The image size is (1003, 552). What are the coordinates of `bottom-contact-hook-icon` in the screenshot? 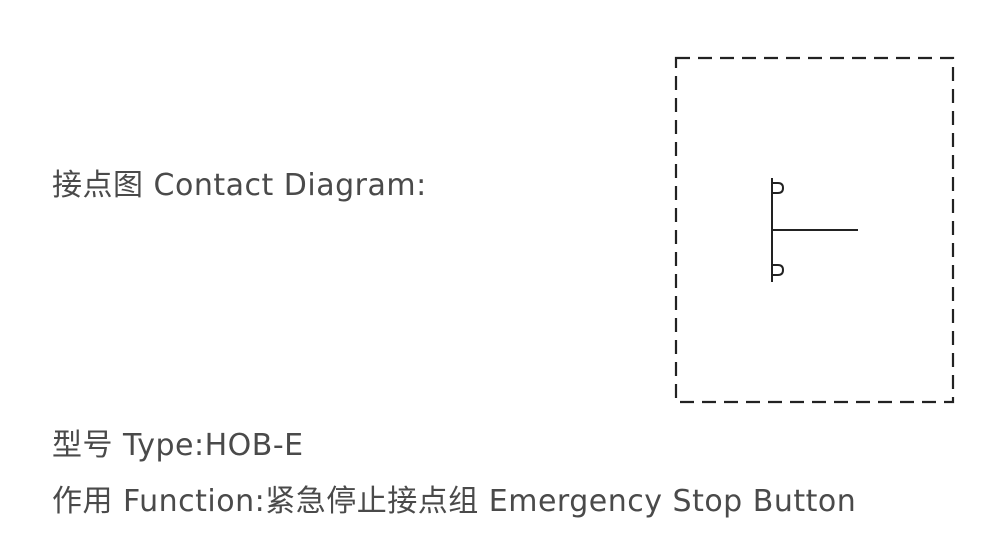 It's located at (778, 270).